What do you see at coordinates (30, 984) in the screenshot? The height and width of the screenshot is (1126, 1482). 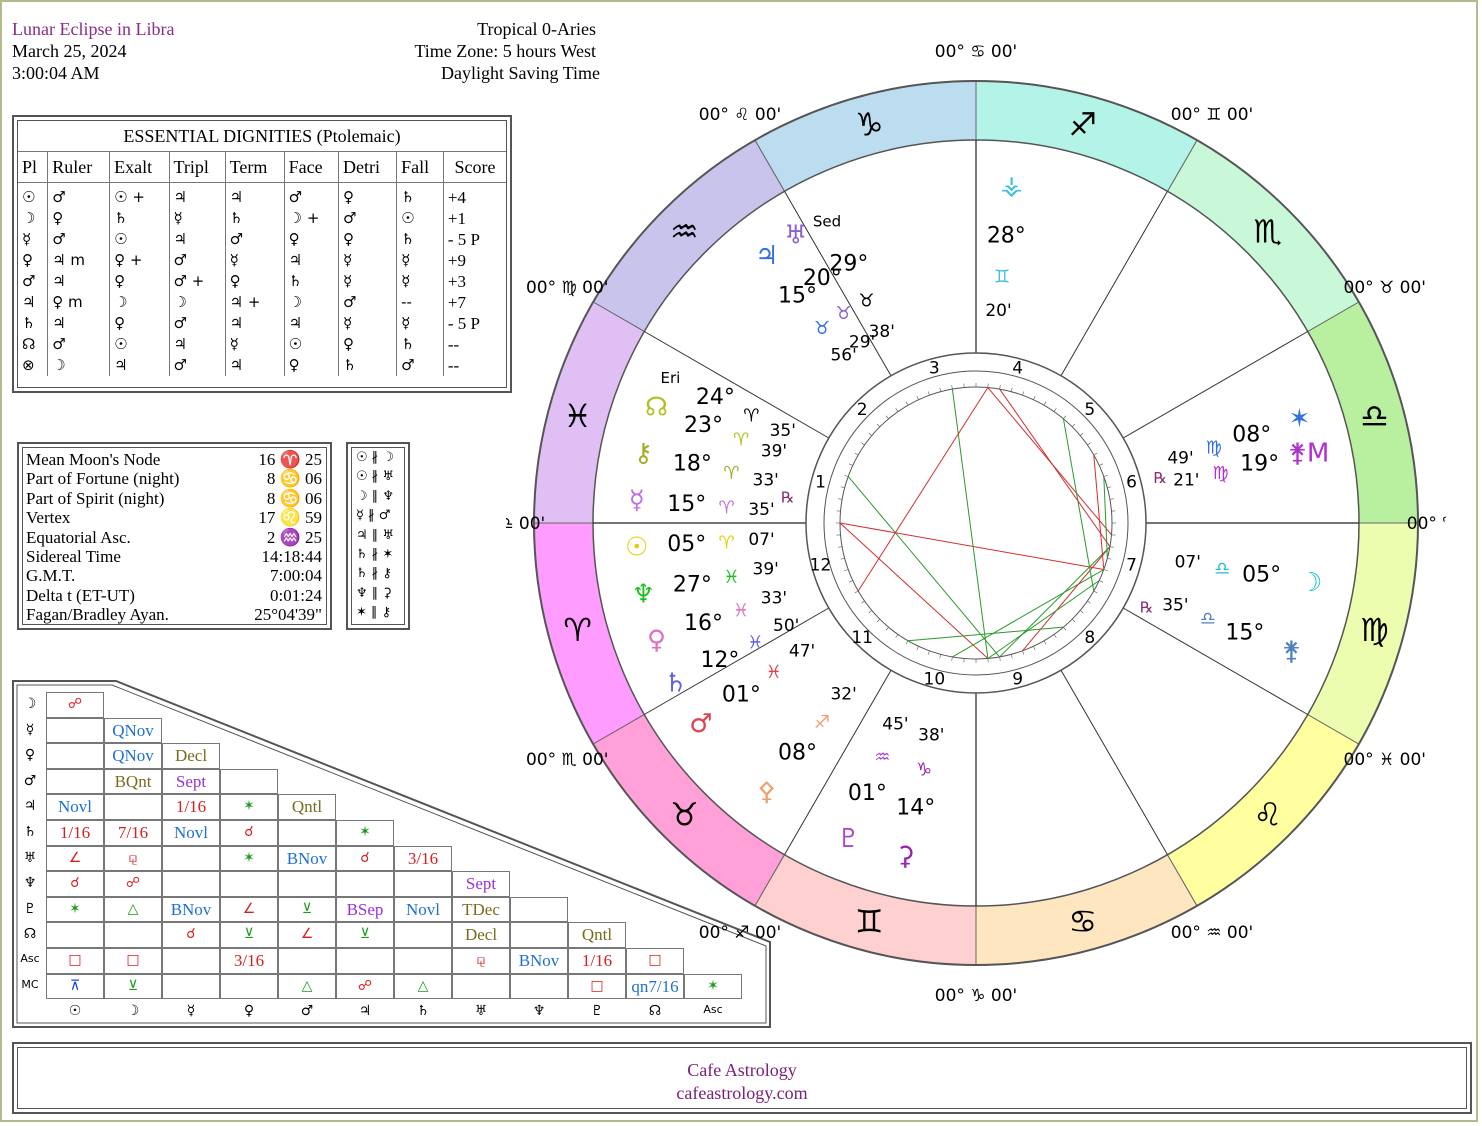 I see `aspect-row-glyph: MC` at bounding box center [30, 984].